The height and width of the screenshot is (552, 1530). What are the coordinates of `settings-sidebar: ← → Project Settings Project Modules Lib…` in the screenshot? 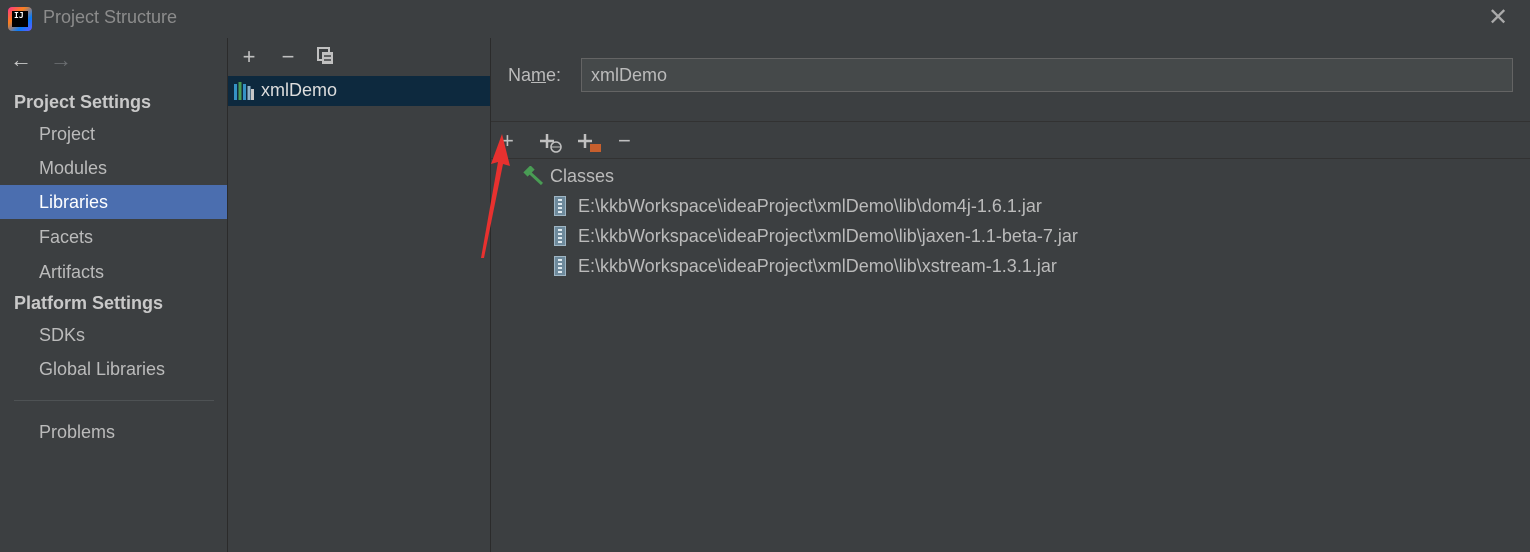 It's located at (113, 295).